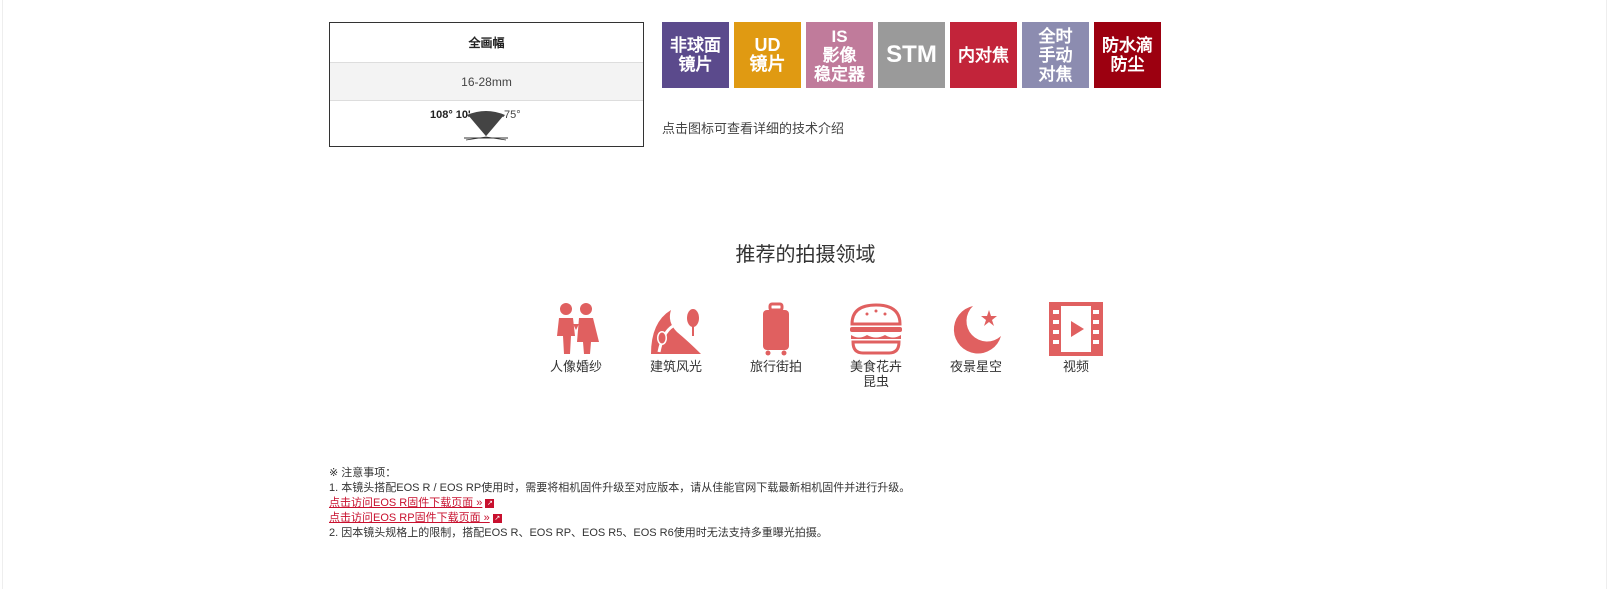 The height and width of the screenshot is (589, 1611). I want to click on angle-of-view: 108° 10' 75°, so click(486, 124).